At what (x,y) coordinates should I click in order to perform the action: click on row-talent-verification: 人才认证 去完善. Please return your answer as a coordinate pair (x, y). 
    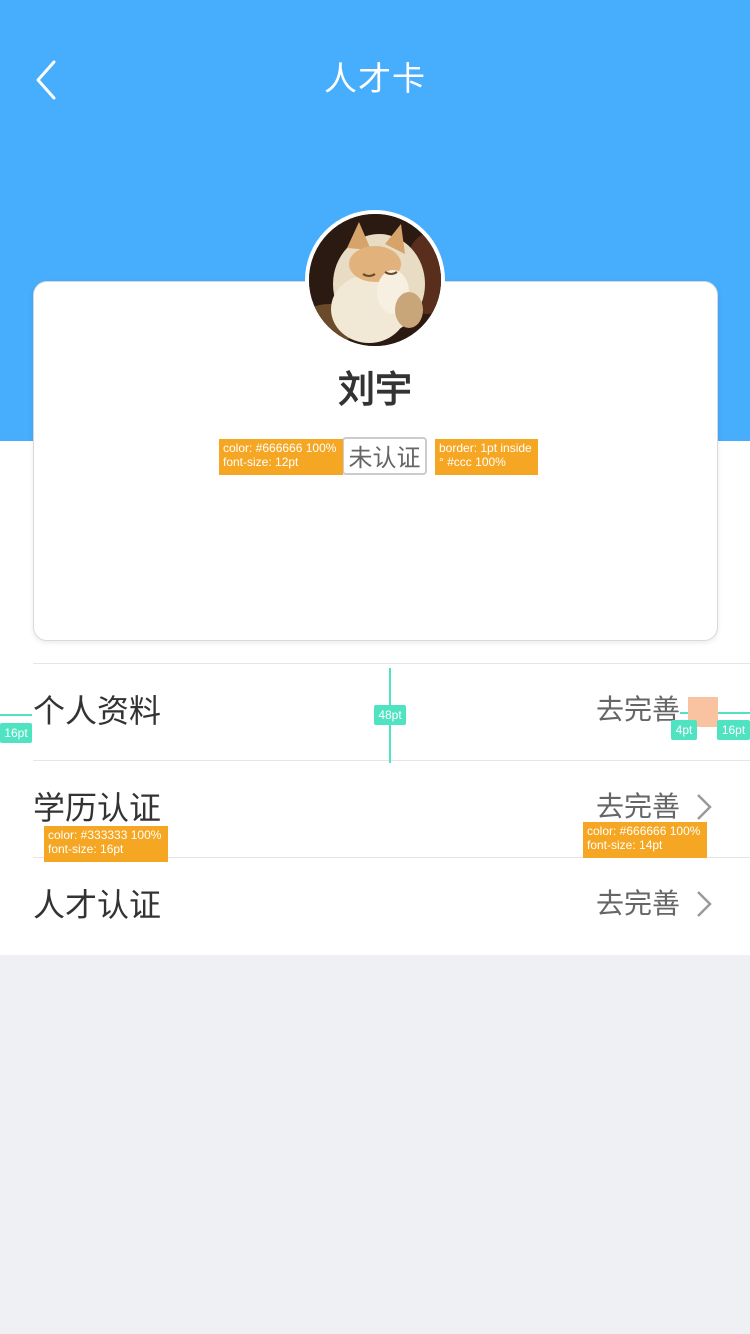
    Looking at the image, I should click on (391, 905).